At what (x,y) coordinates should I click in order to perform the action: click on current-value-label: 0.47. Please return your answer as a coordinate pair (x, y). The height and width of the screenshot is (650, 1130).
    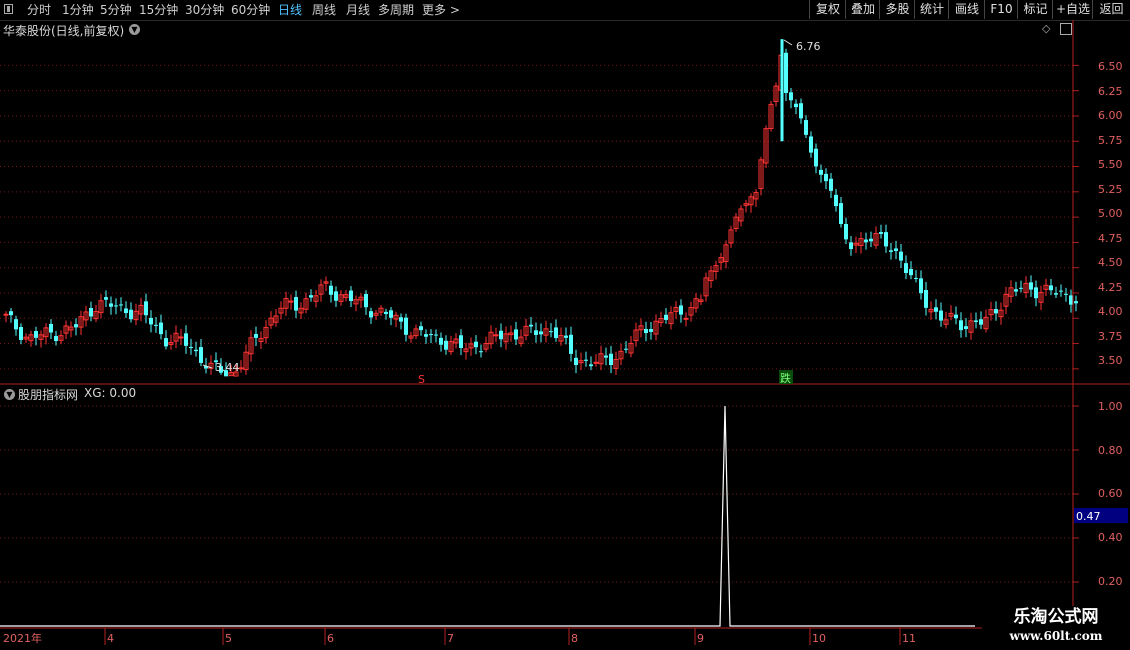
    Looking at the image, I should click on (1088, 516).